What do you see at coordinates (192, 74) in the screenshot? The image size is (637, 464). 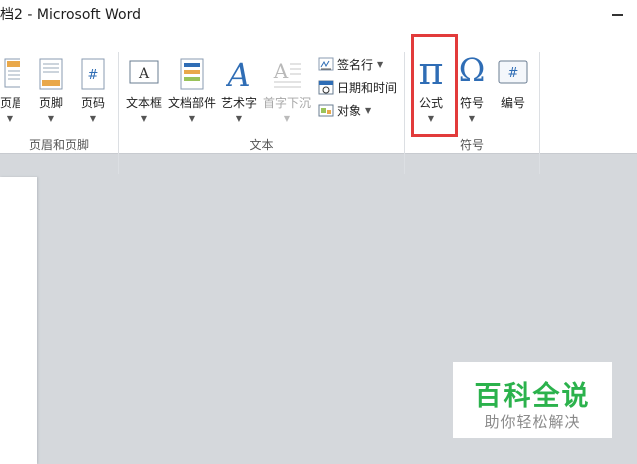 I see `quick-parts-icon` at bounding box center [192, 74].